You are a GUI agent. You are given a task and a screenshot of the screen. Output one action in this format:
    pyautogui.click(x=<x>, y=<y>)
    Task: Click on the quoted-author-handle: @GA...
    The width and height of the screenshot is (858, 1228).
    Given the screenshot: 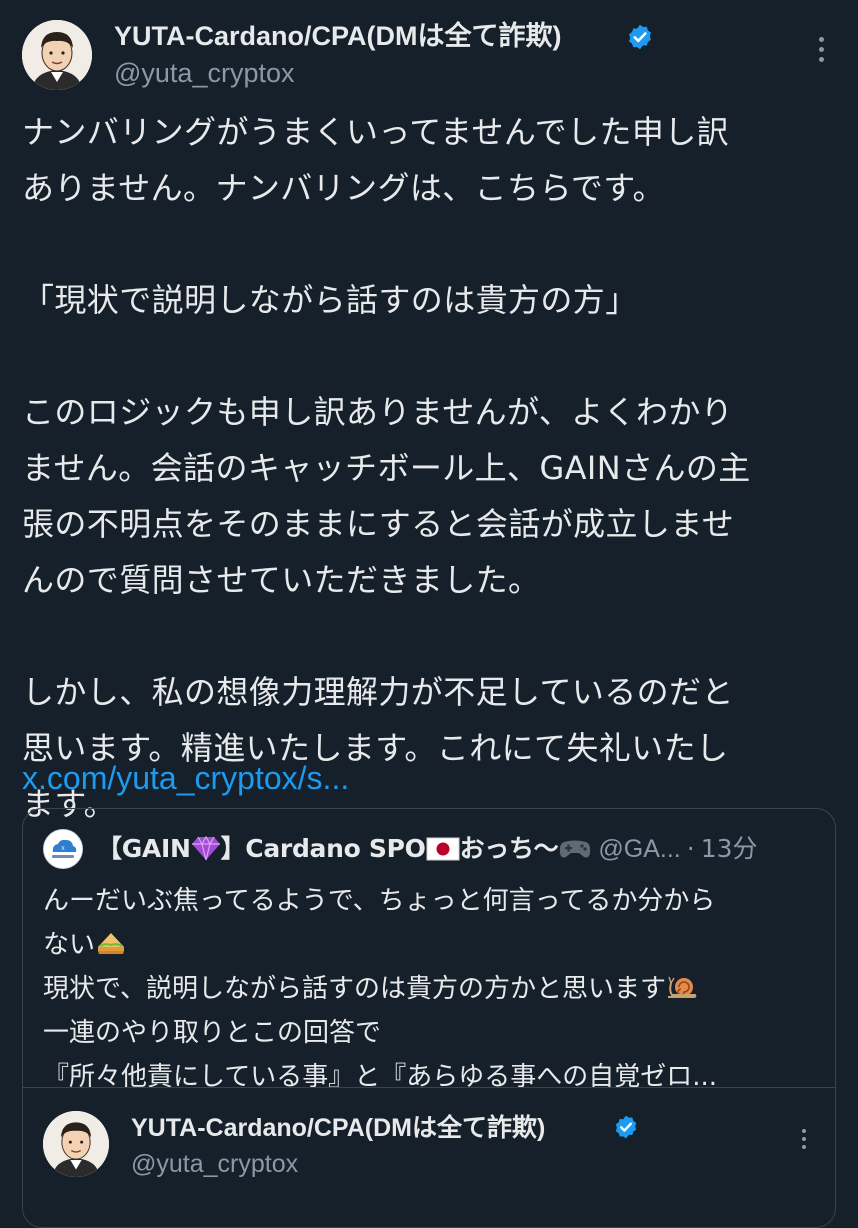 What is the action you would take?
    pyautogui.click(x=639, y=849)
    